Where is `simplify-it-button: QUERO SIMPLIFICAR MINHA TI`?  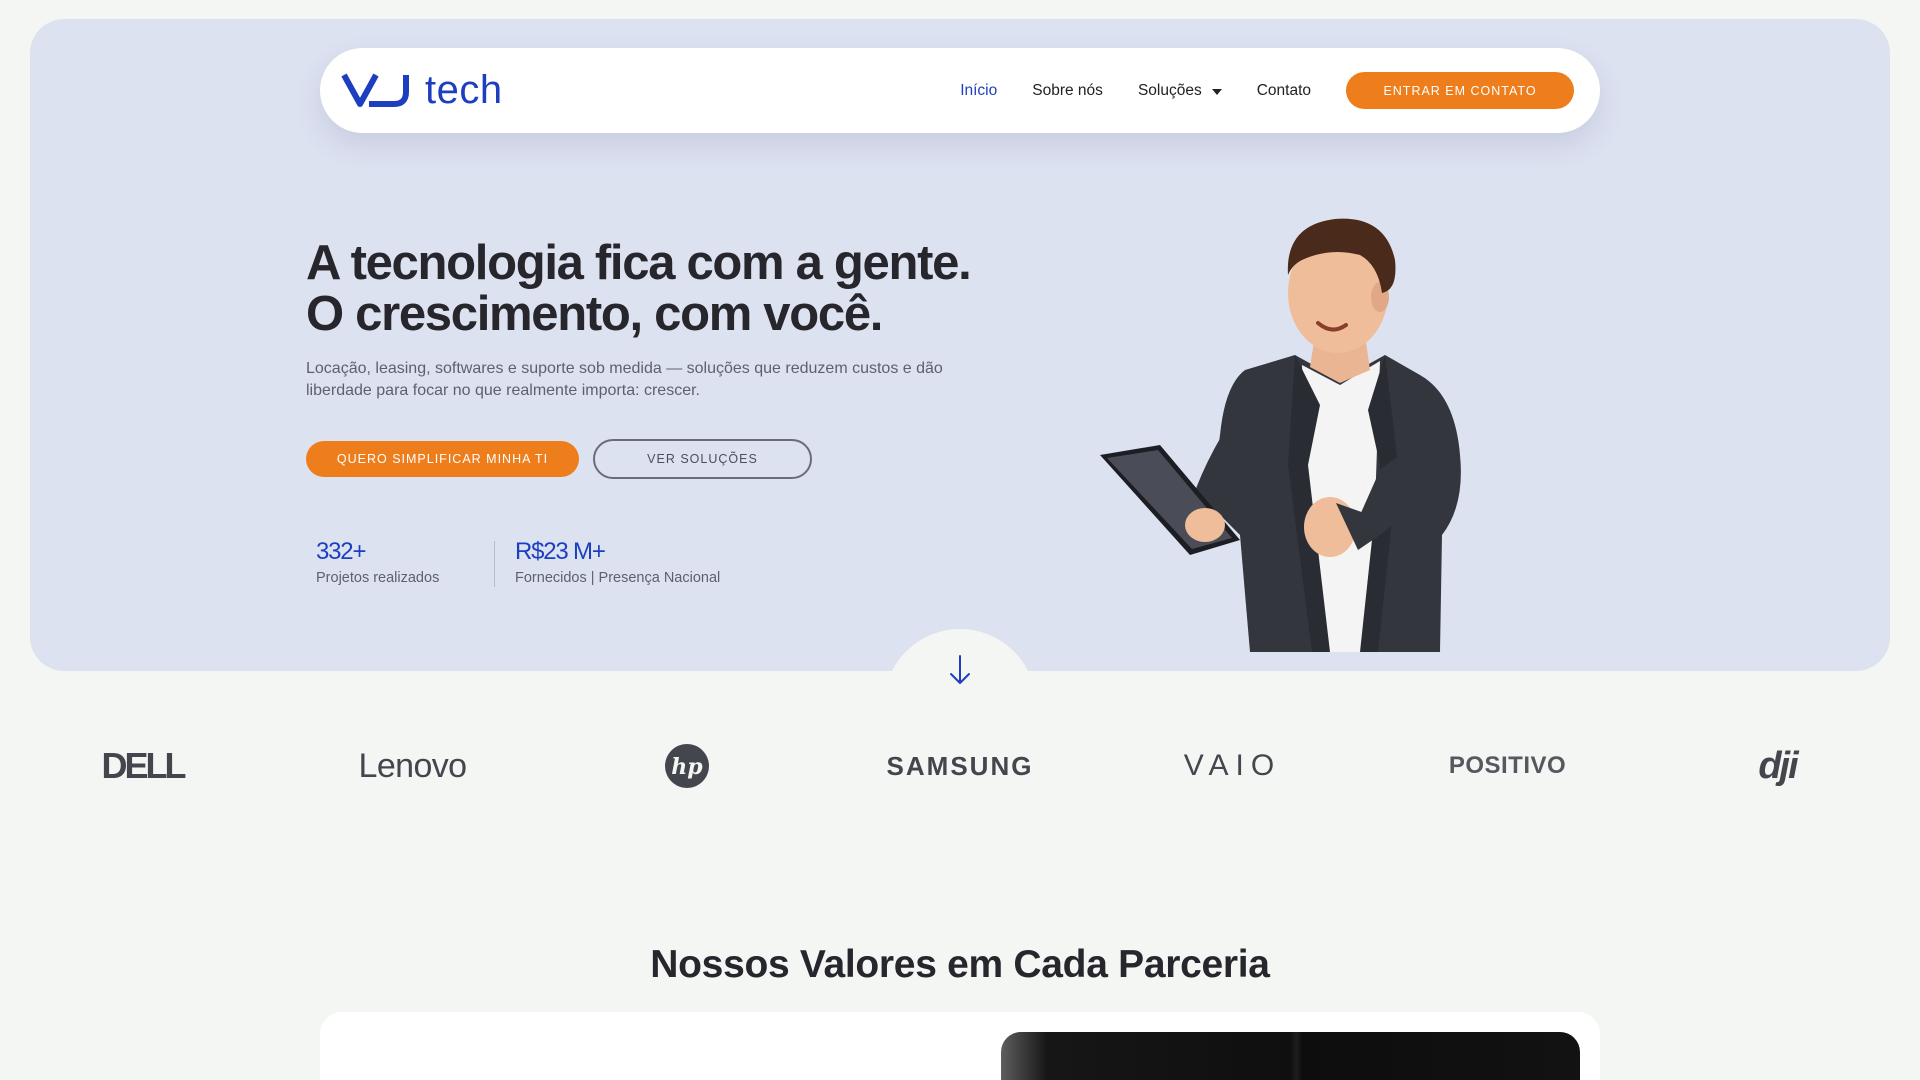 simplify-it-button: QUERO SIMPLIFICAR MINHA TI is located at coordinates (442, 459).